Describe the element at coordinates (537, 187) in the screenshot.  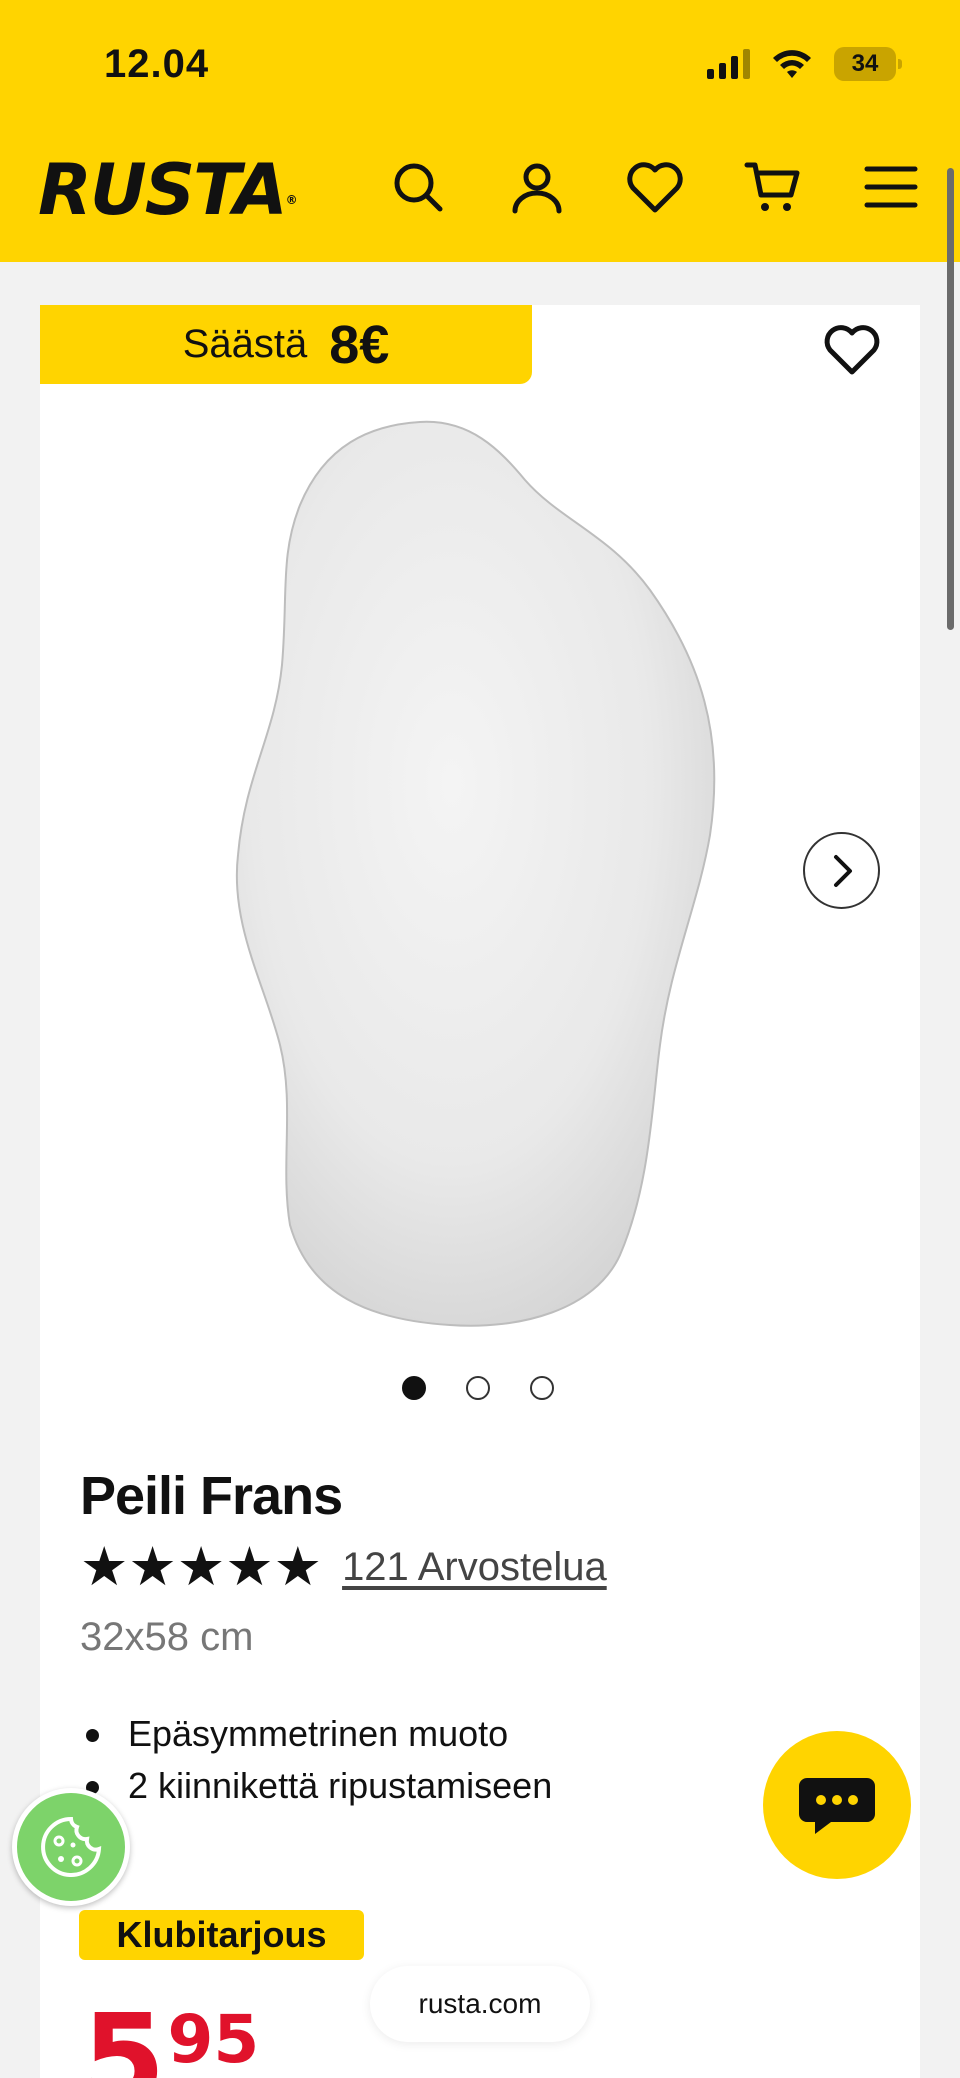
I see `account-icon` at that location.